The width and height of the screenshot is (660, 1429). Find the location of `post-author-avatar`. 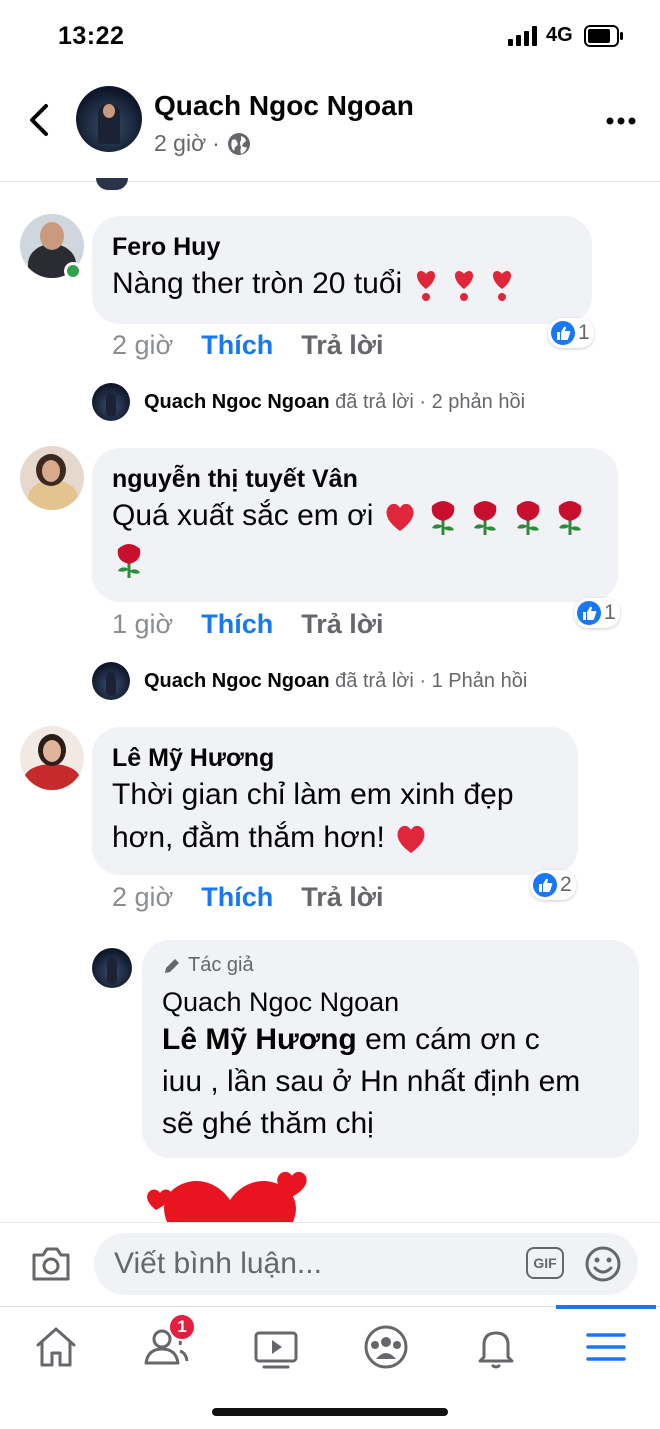

post-author-avatar is located at coordinates (109, 119).